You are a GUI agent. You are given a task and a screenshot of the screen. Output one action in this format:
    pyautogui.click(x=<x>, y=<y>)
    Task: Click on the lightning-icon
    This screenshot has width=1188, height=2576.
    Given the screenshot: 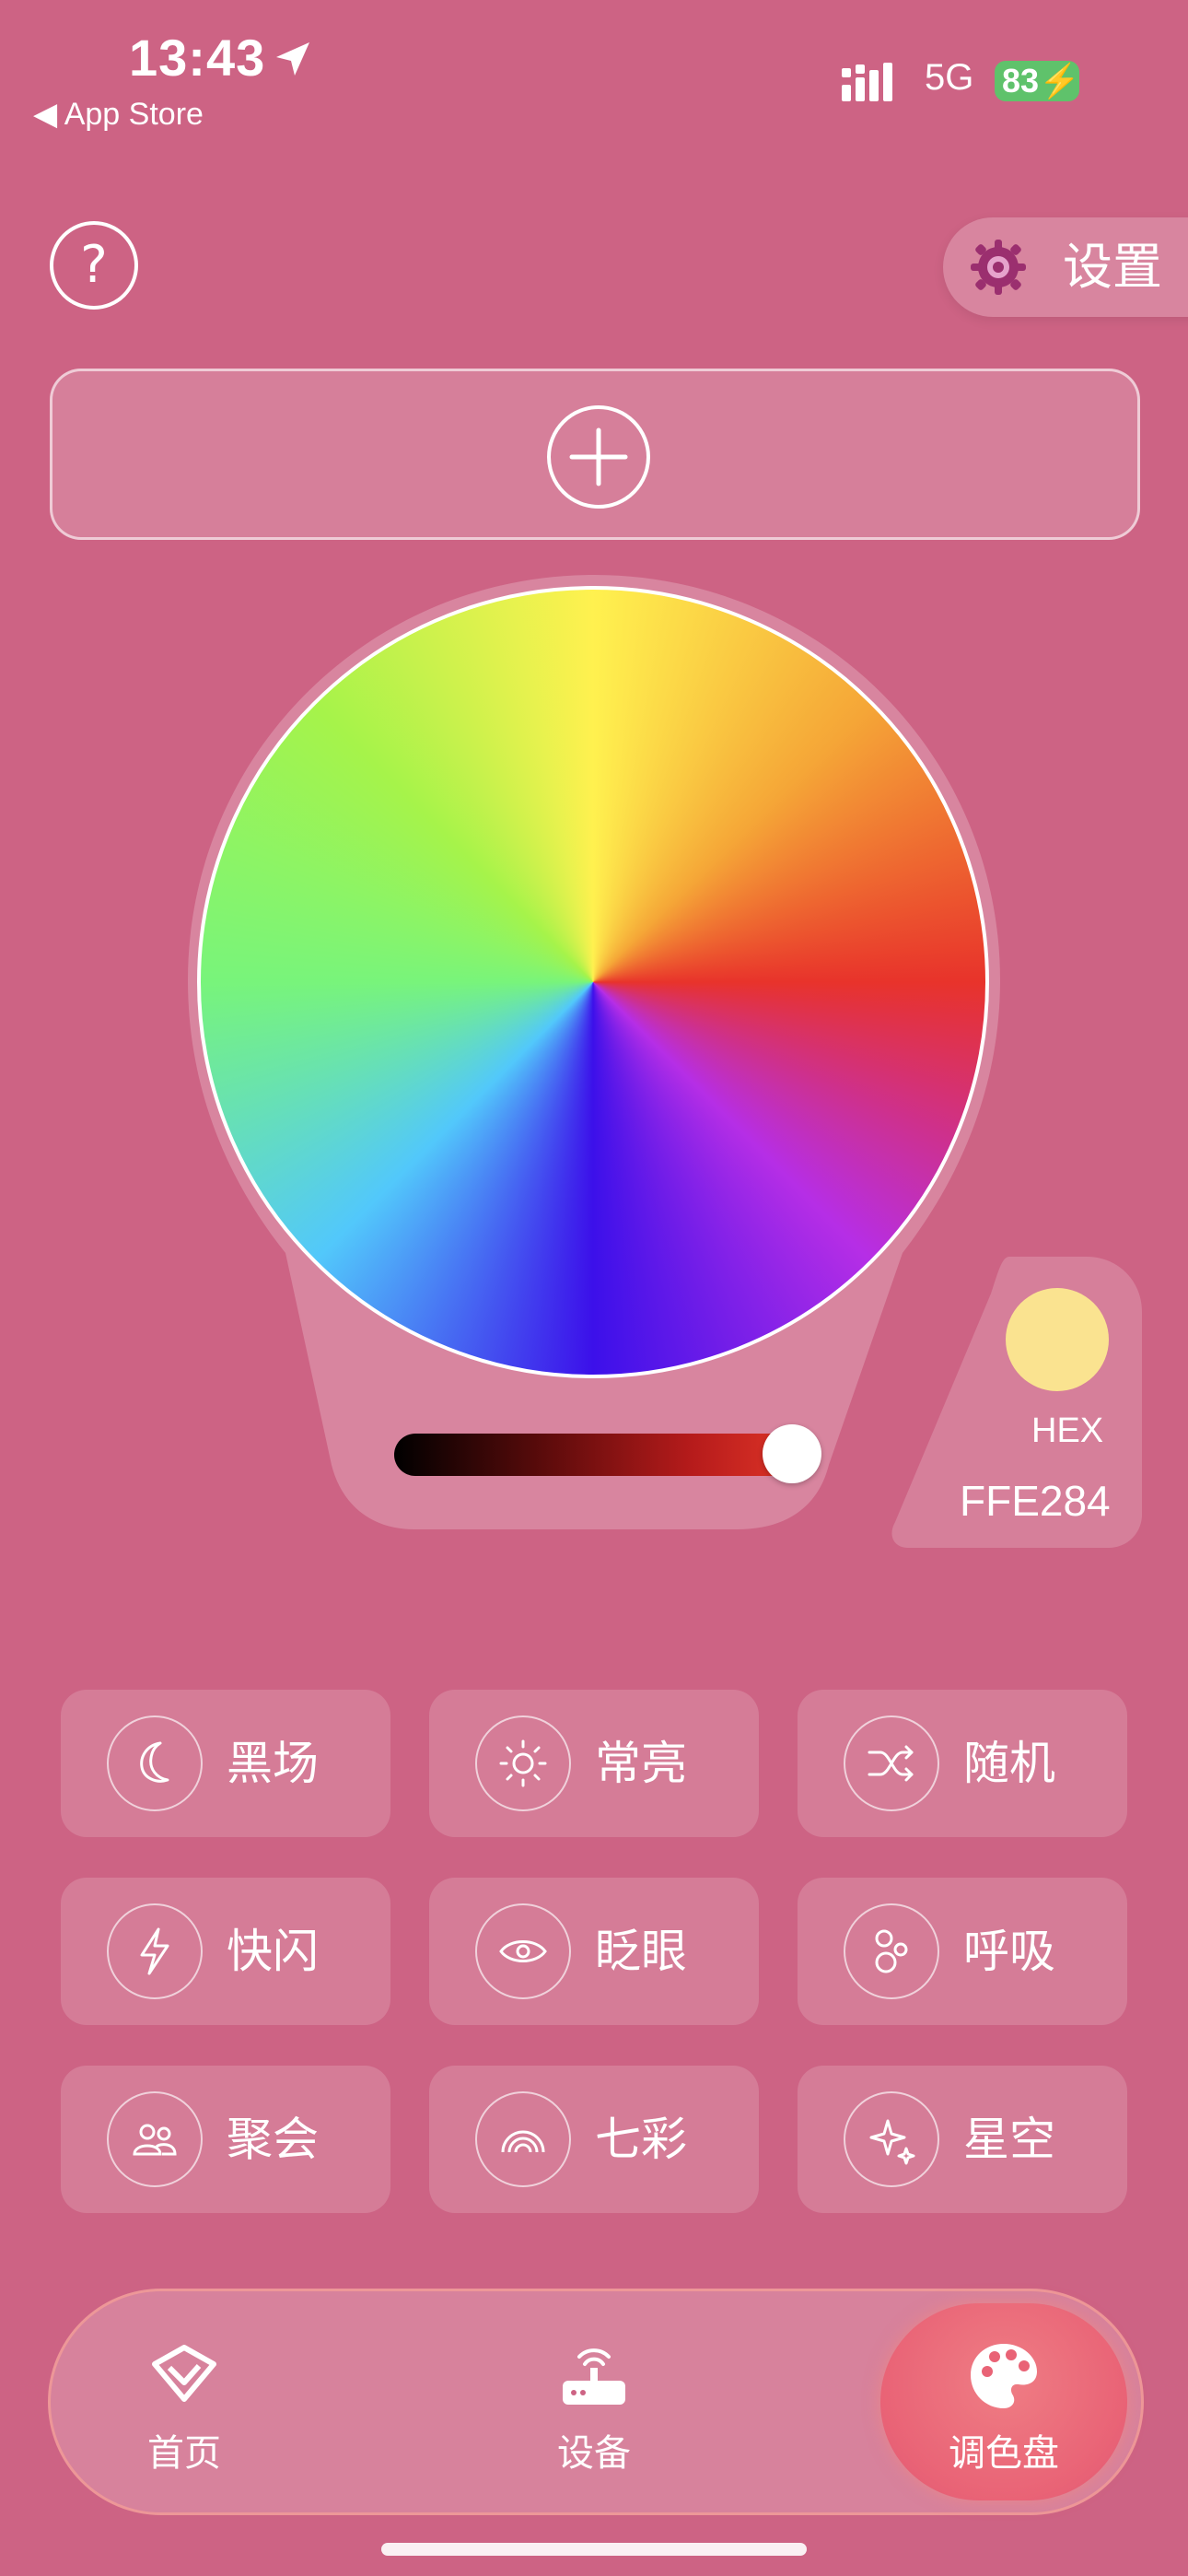 What is the action you would take?
    pyautogui.click(x=155, y=1951)
    